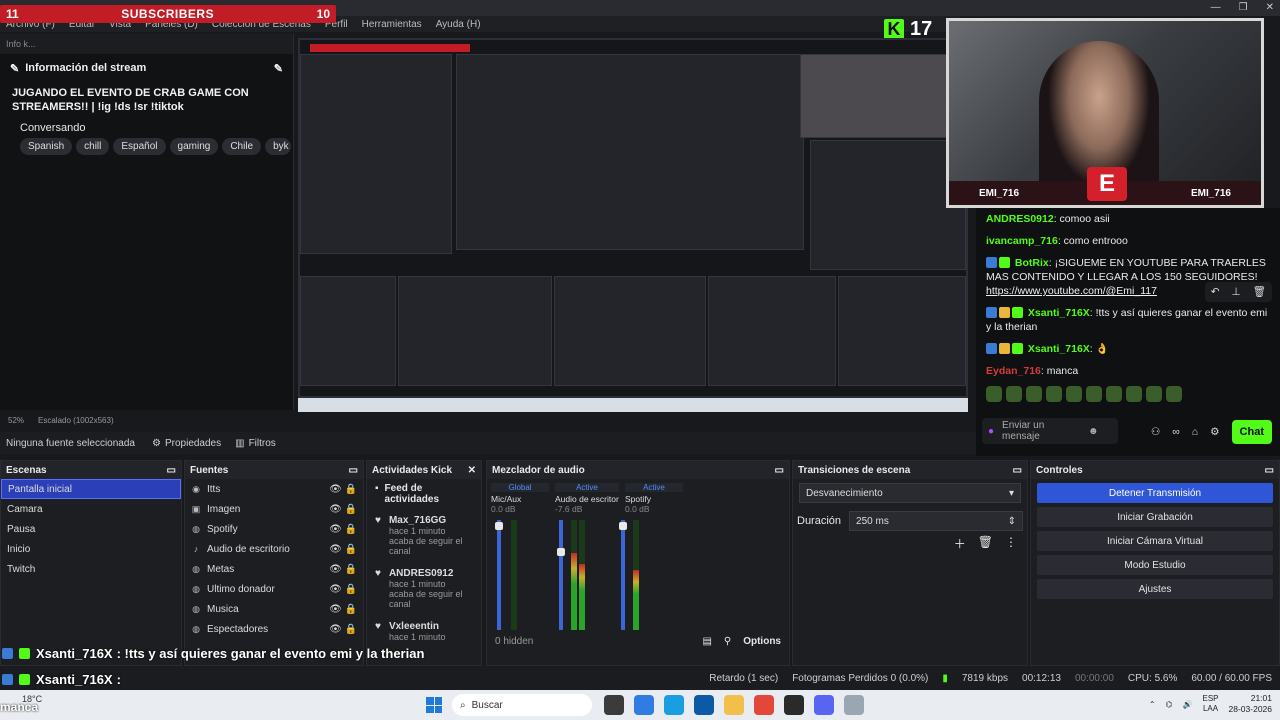  I want to click on start-recording-button: Iniciar Grabación, so click(1155, 517).